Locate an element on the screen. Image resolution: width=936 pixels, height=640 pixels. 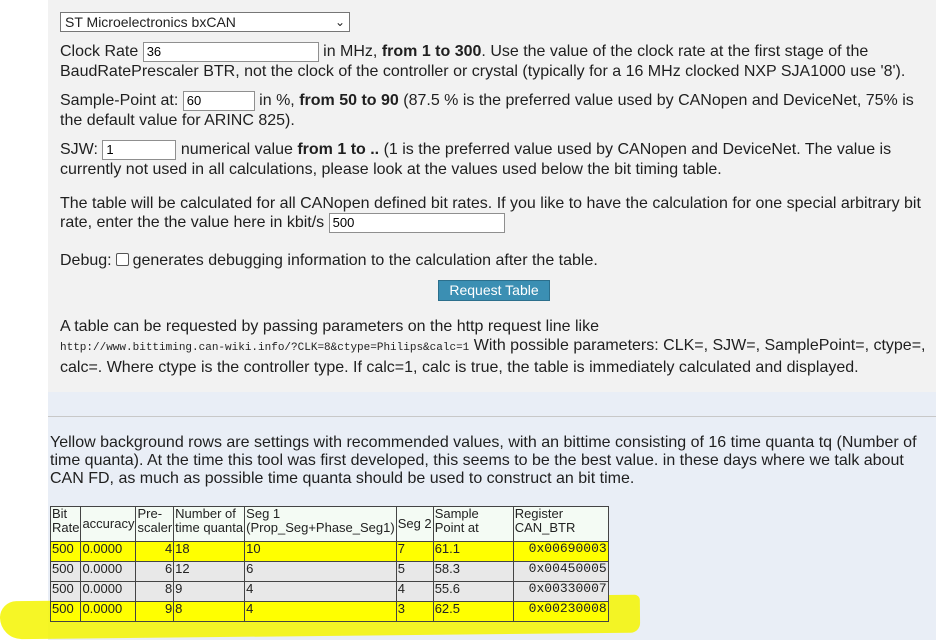
table-row: 500 0.0000 4 18 10 7 61.1 0x00690003 is located at coordinates (329, 551).